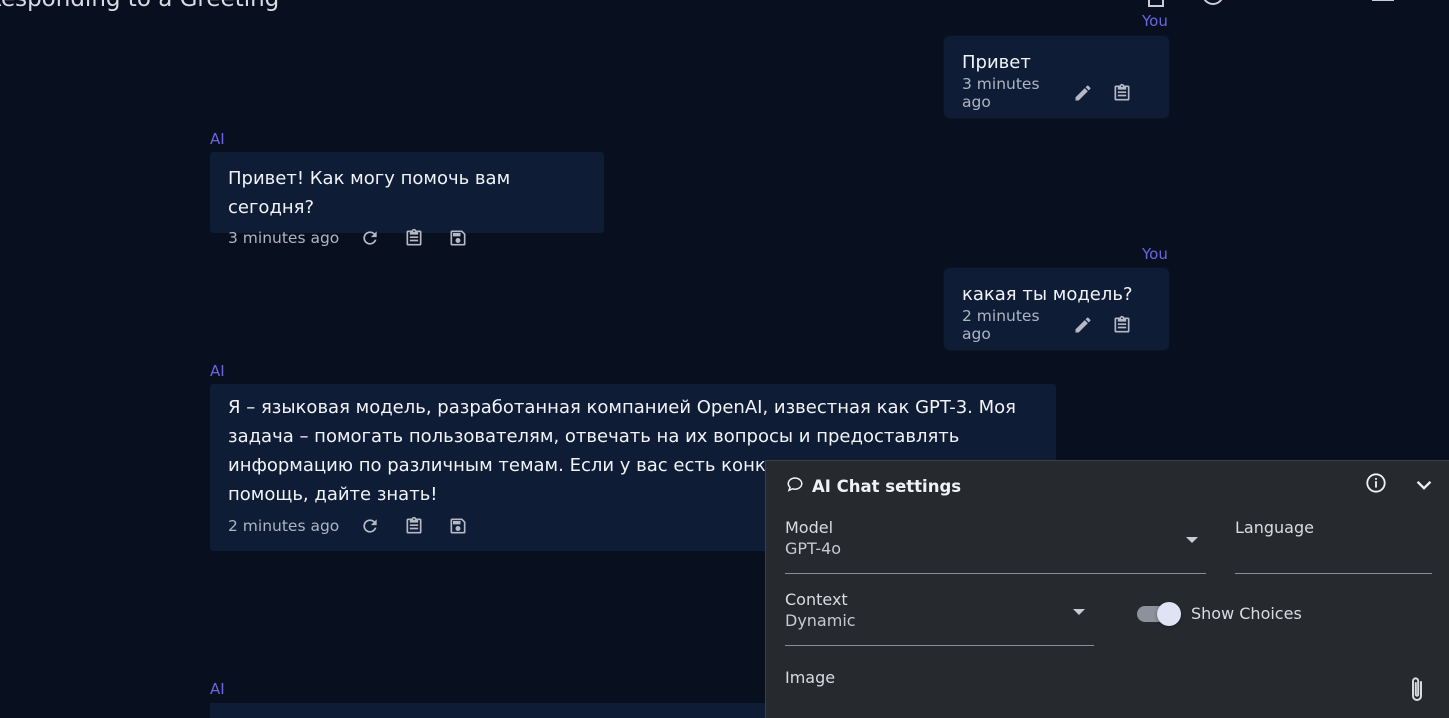  Describe the element at coordinates (1274, 527) in the screenshot. I see `language-label: Language` at that location.